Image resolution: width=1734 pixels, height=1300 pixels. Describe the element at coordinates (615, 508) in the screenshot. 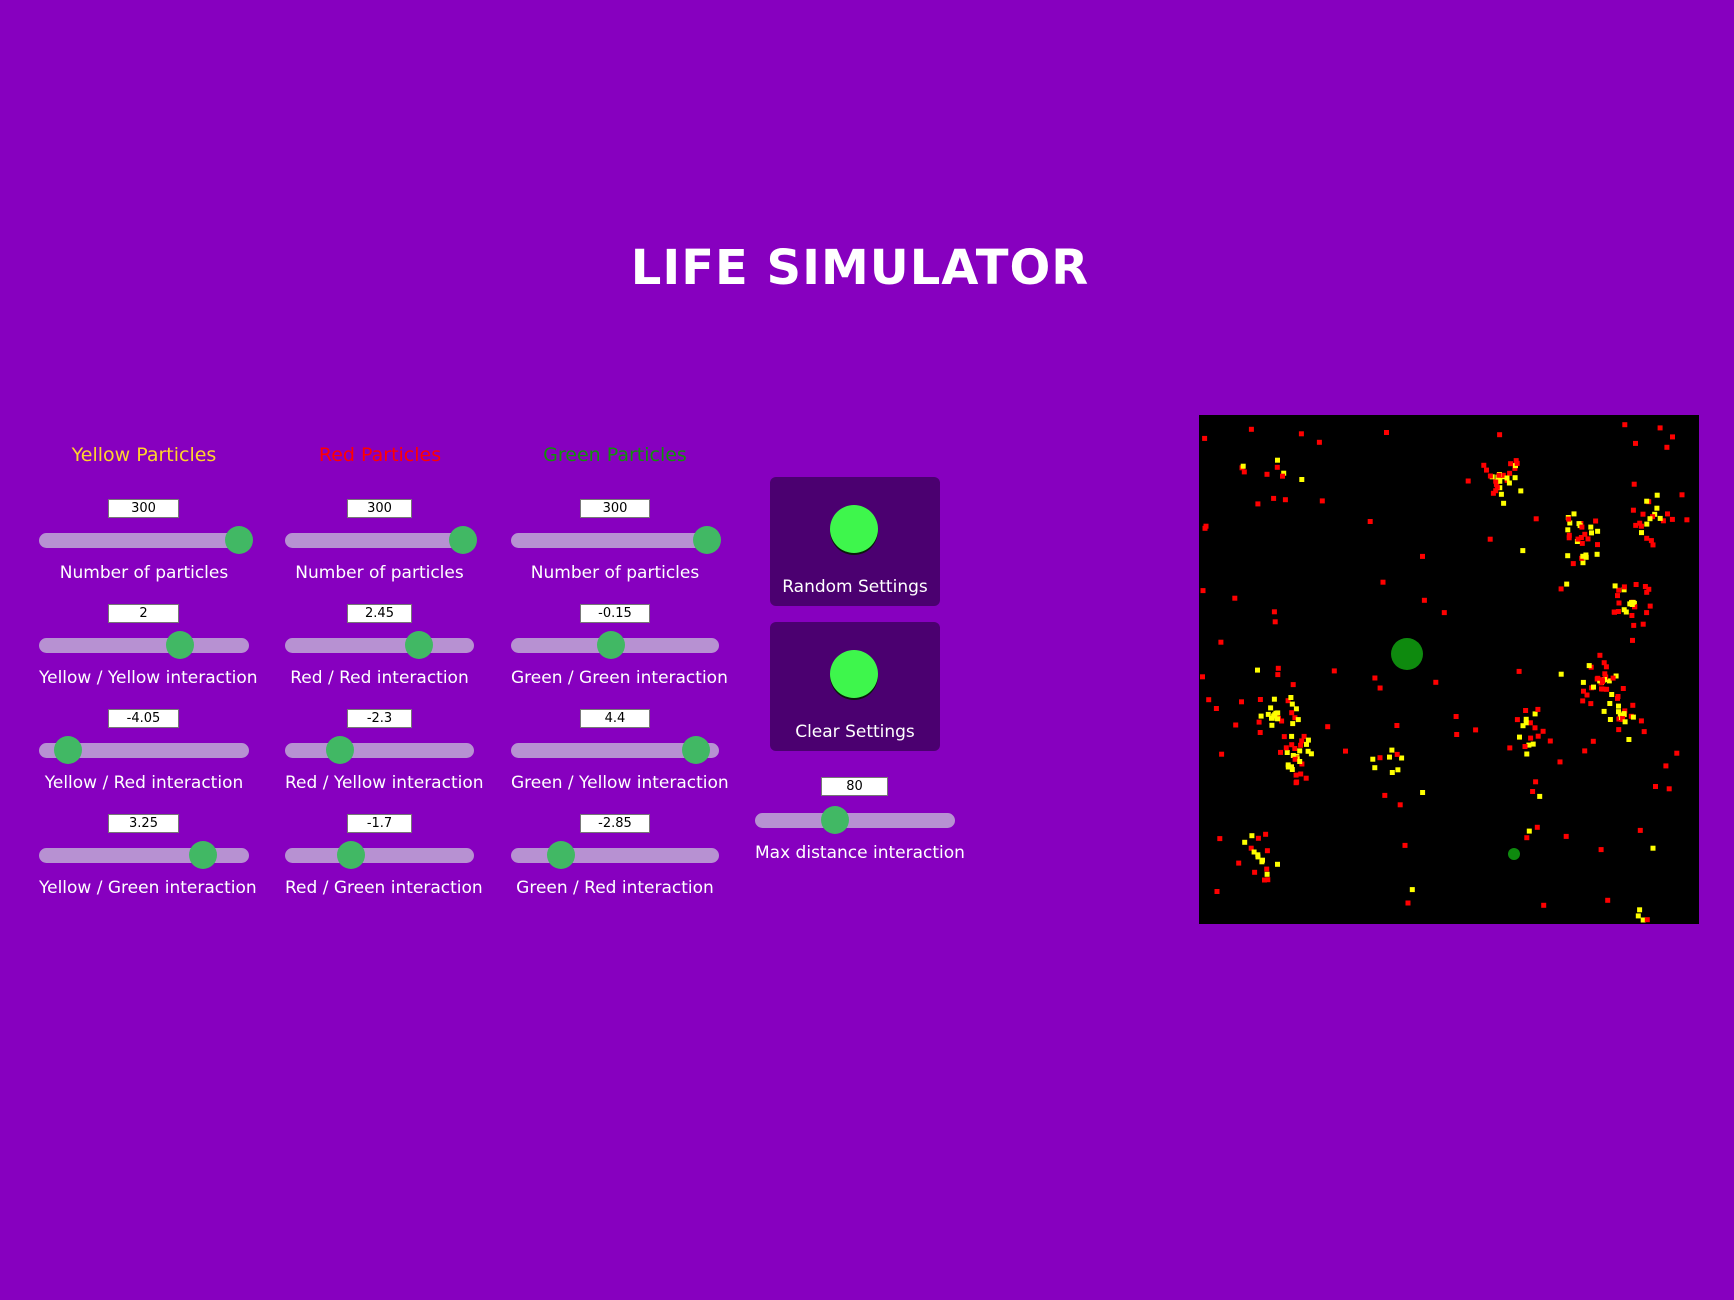

I see `green-count-input` at that location.